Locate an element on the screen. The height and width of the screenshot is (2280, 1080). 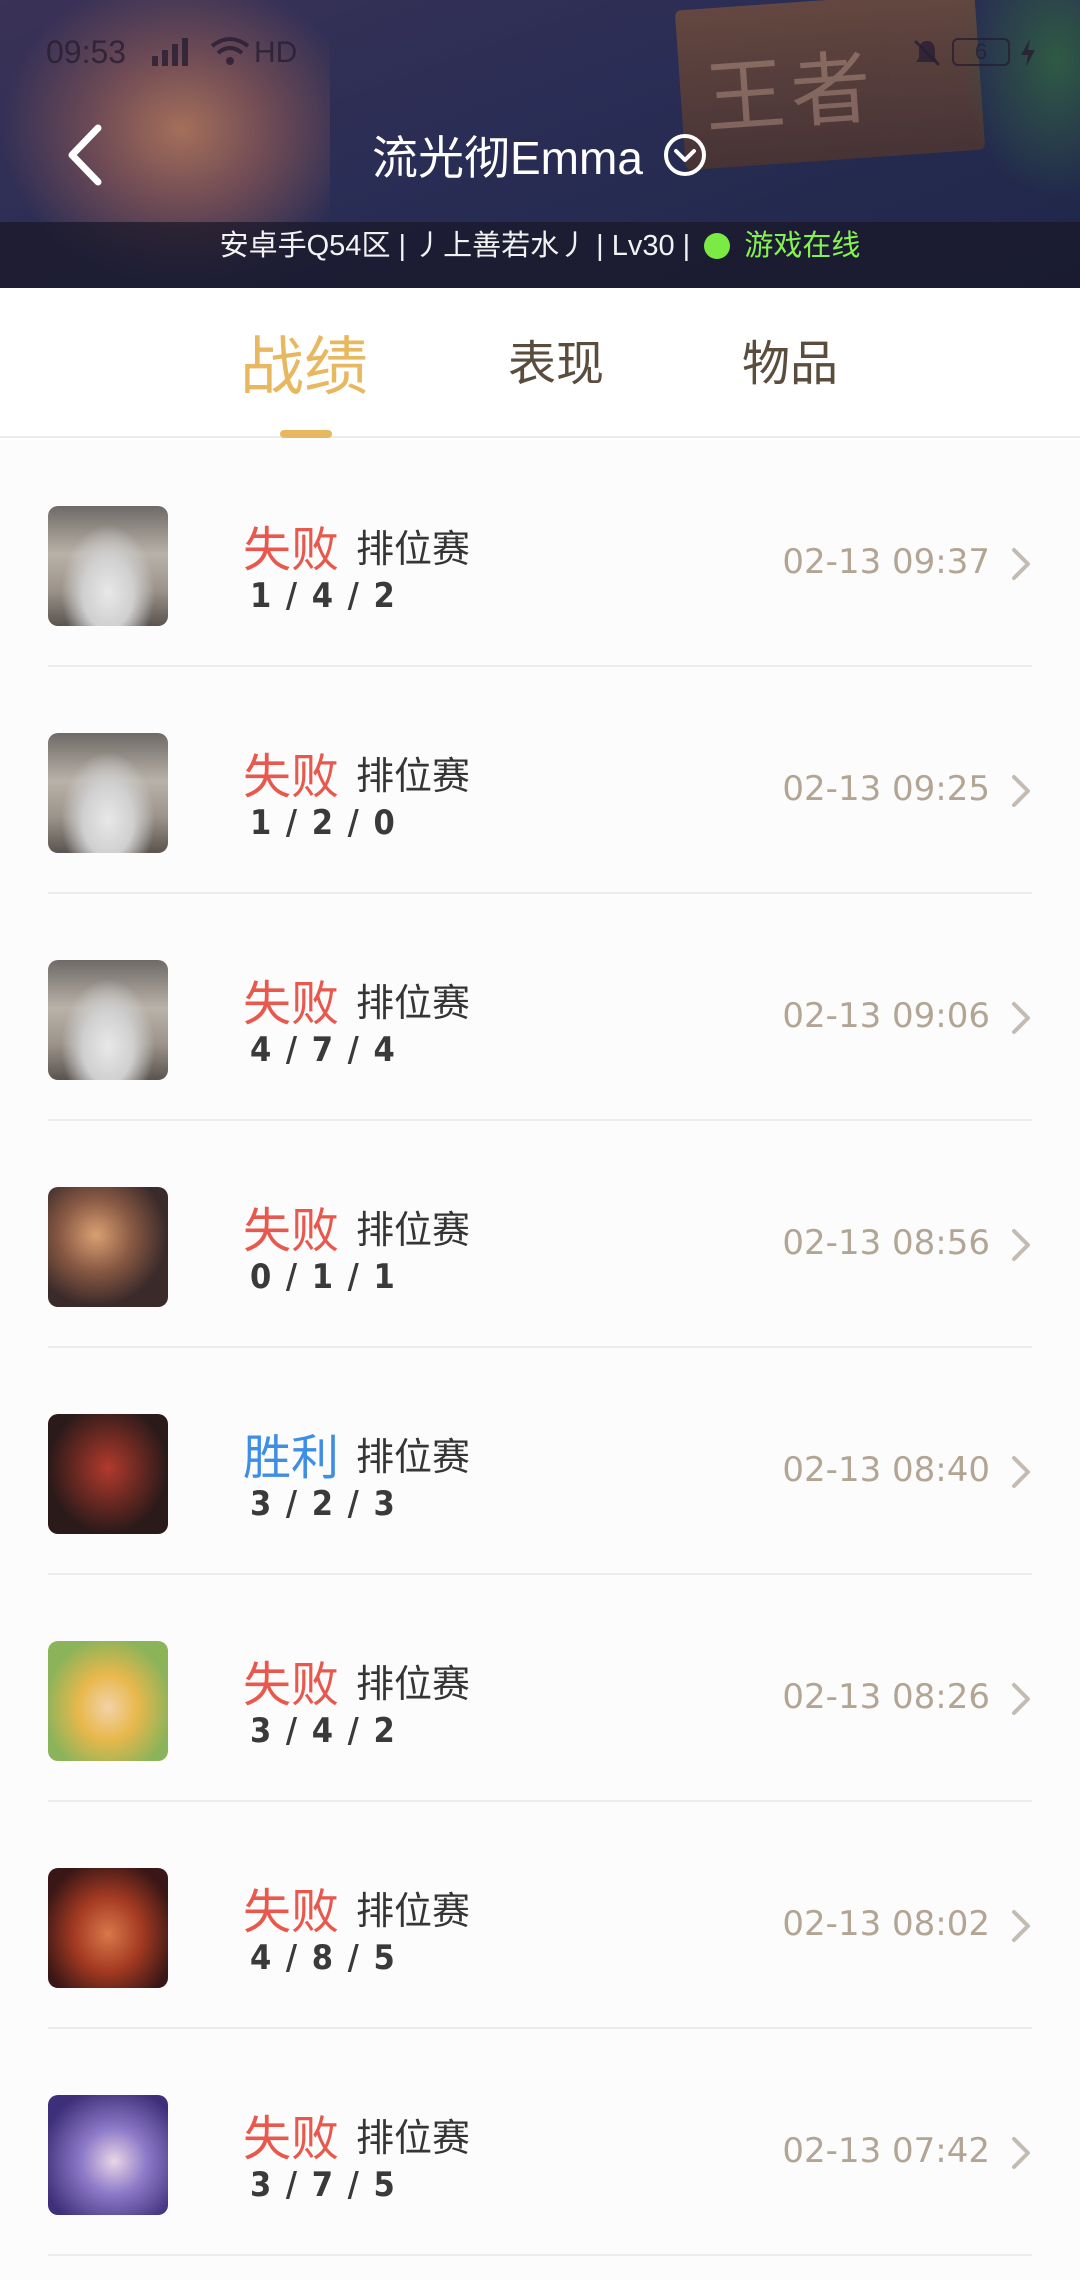
match-kda: 3 / 2 / 3 is located at coordinates (323, 1504).